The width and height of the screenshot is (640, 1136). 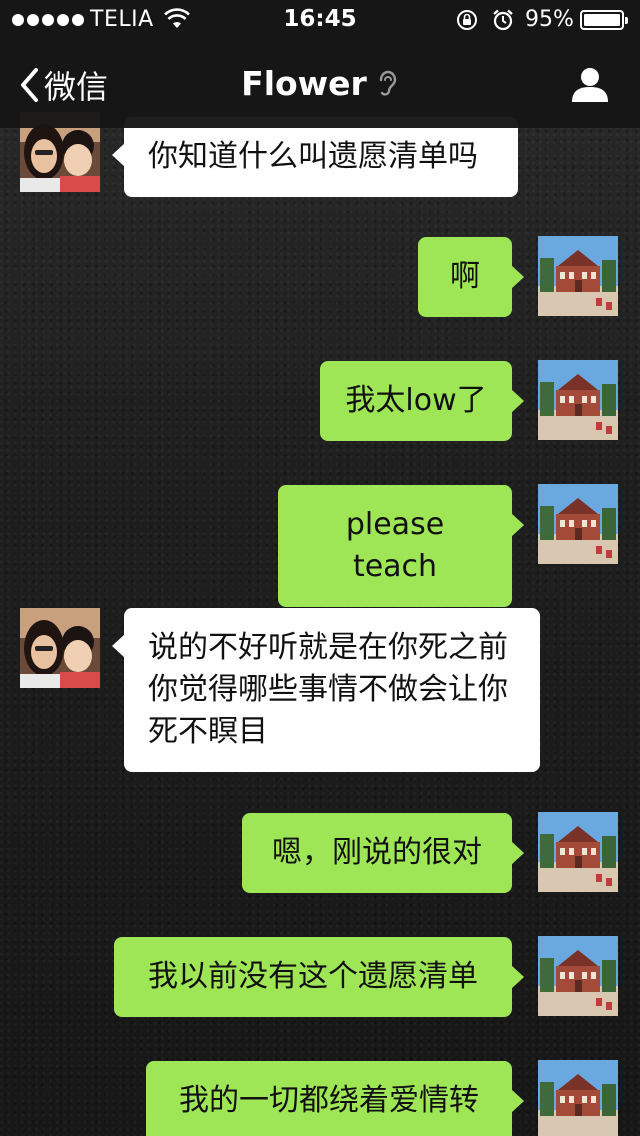 I want to click on message-bubble-outgoing: please teach, so click(x=401, y=546).